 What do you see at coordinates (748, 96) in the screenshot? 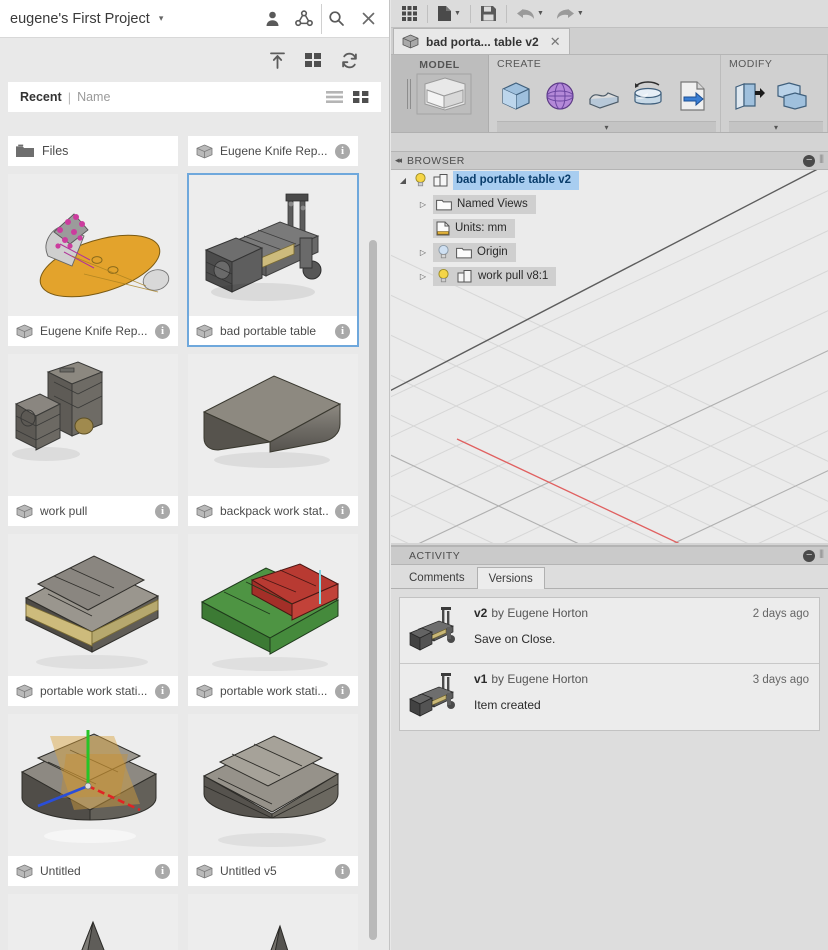
I see `press-pull-icon` at bounding box center [748, 96].